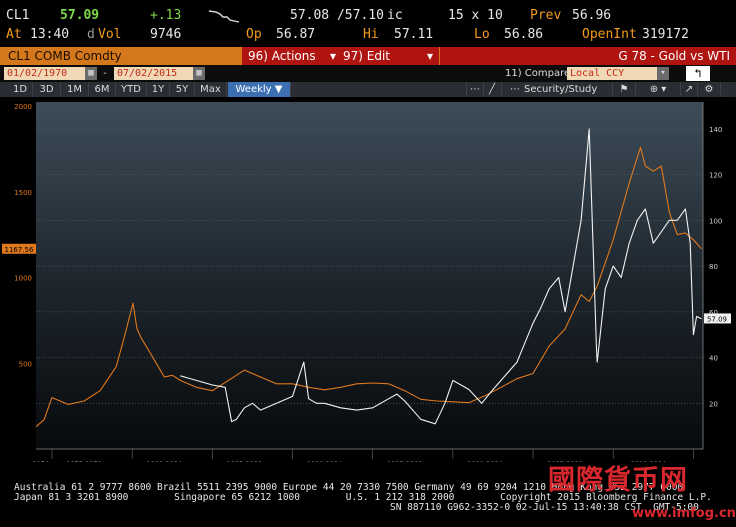 Image resolution: width=736 pixels, height=527 pixels. What do you see at coordinates (23, 279) in the screenshot?
I see `left-axis-tick-label: 1000` at bounding box center [23, 279].